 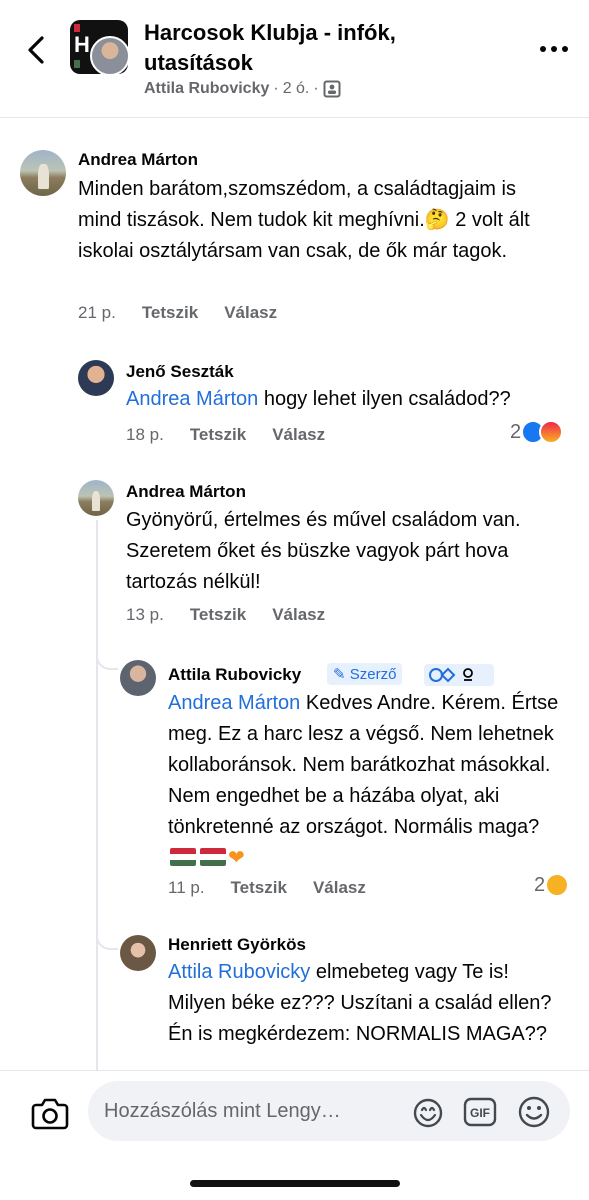 I want to click on comment-time: 21 p., so click(x=97, y=313).